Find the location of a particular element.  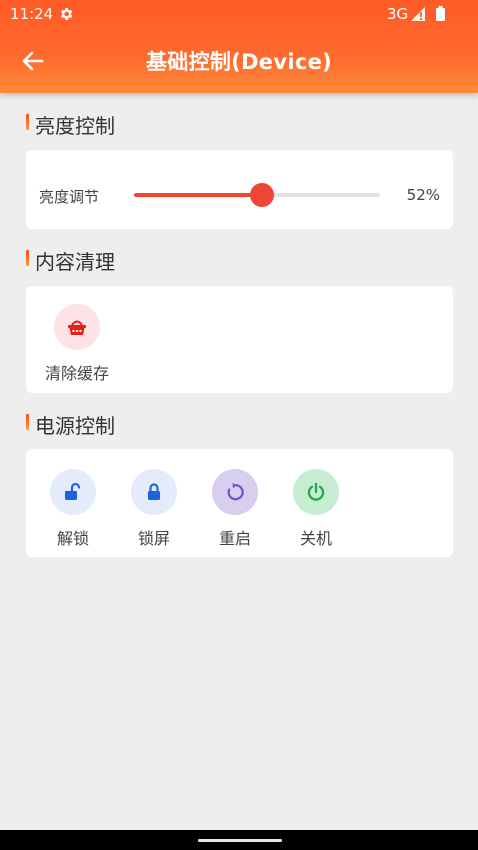

settings-gear-icon is located at coordinates (67, 14).